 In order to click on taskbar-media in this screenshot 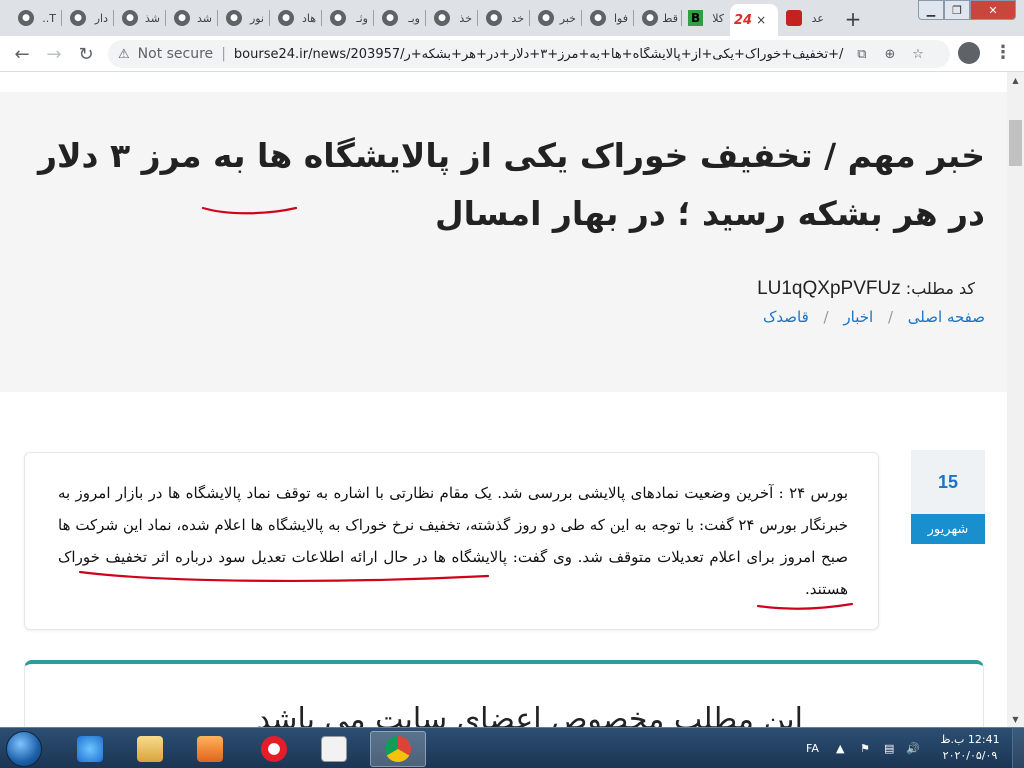, I will do `click(210, 749)`.